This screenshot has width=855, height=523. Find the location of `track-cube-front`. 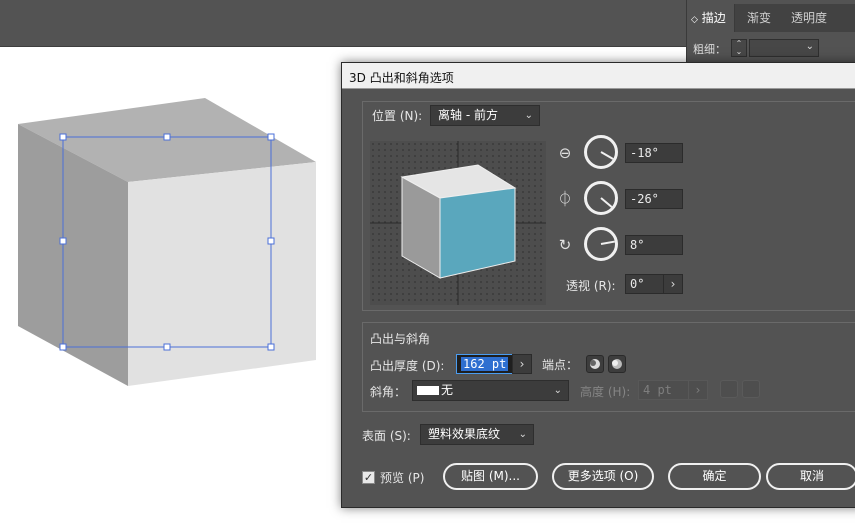

track-cube-front is located at coordinates (477, 233).